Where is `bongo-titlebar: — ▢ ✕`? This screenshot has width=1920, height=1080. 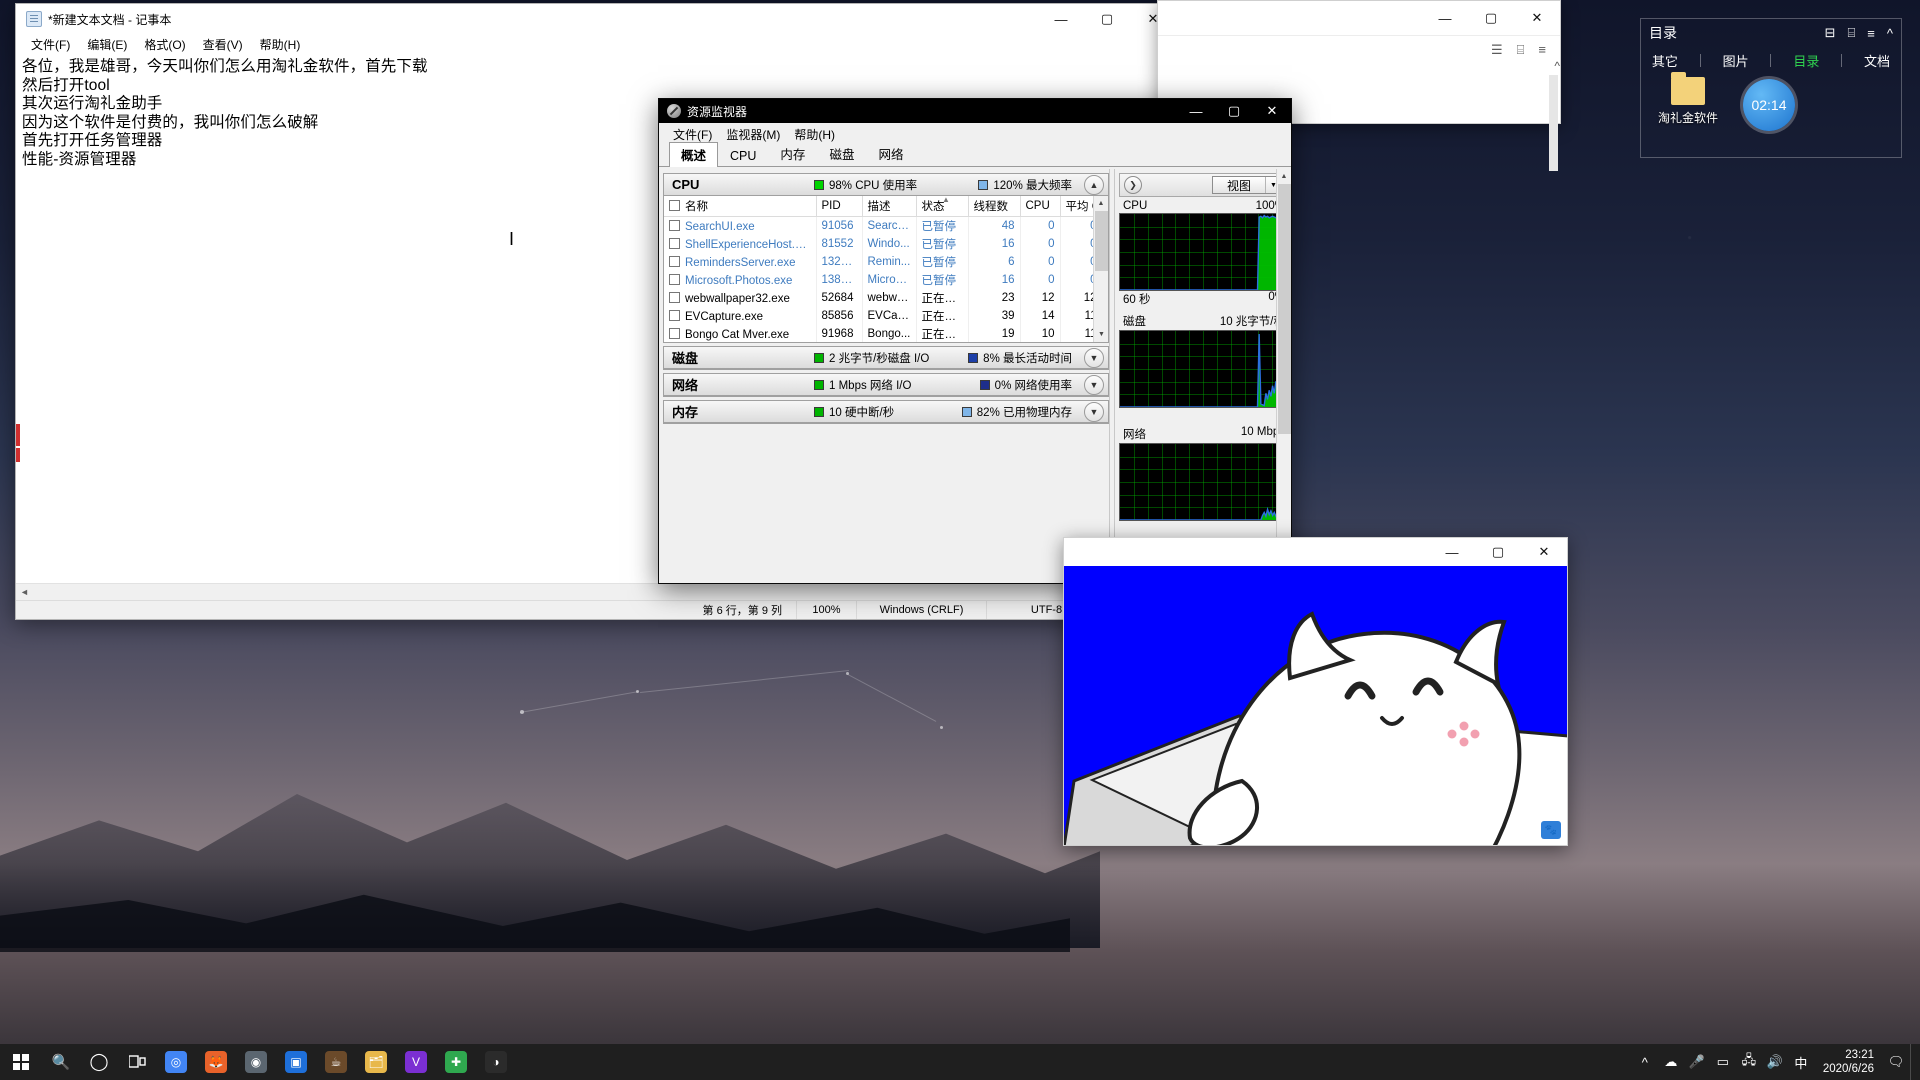 bongo-titlebar: — ▢ ✕ is located at coordinates (1315, 552).